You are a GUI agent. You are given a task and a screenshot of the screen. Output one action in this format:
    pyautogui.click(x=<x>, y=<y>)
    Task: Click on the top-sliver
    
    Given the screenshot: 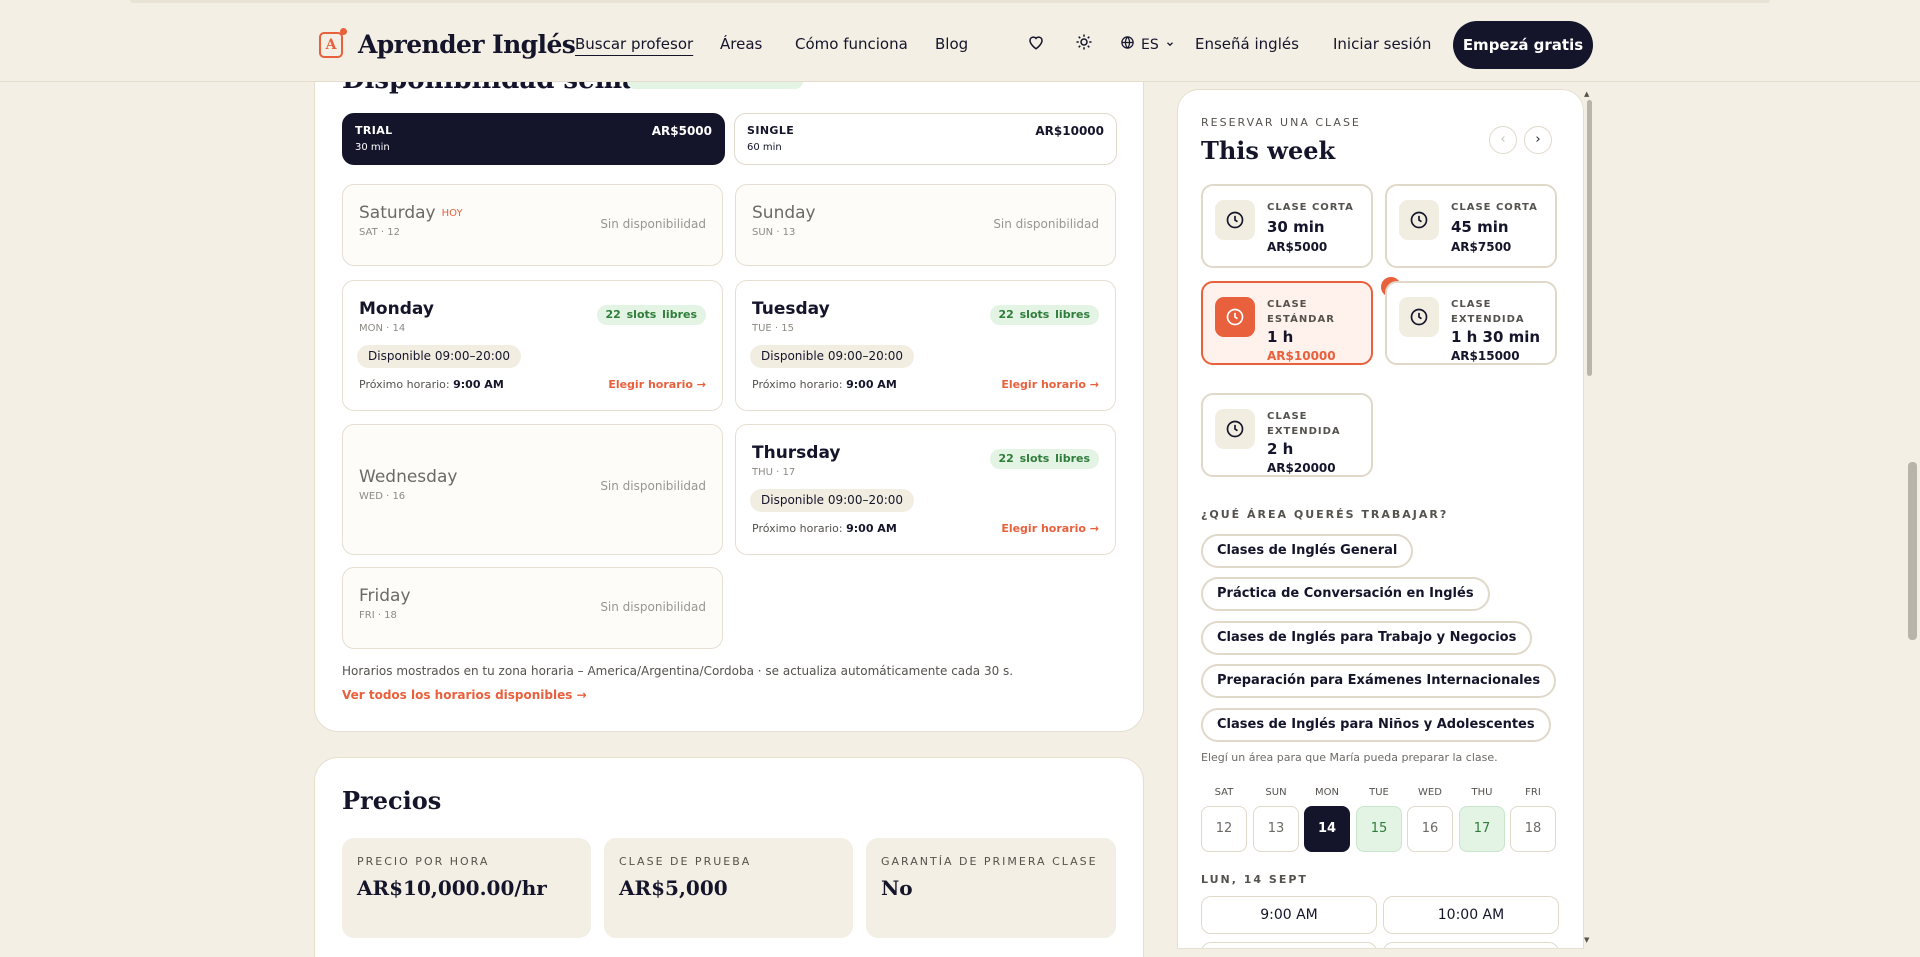 What is the action you would take?
    pyautogui.click(x=950, y=1)
    